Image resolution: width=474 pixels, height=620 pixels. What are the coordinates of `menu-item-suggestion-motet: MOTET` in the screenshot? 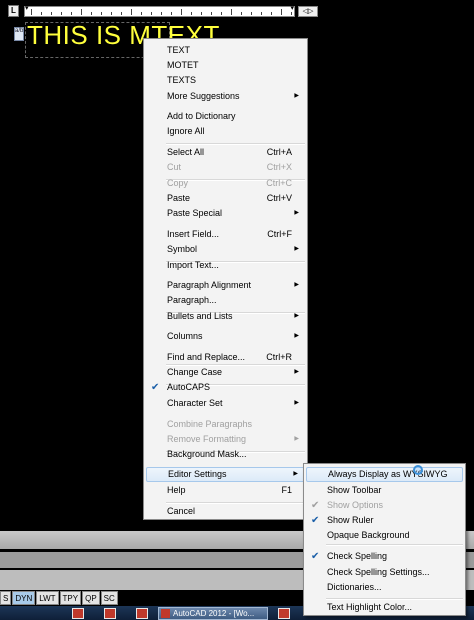 It's located at (225, 65).